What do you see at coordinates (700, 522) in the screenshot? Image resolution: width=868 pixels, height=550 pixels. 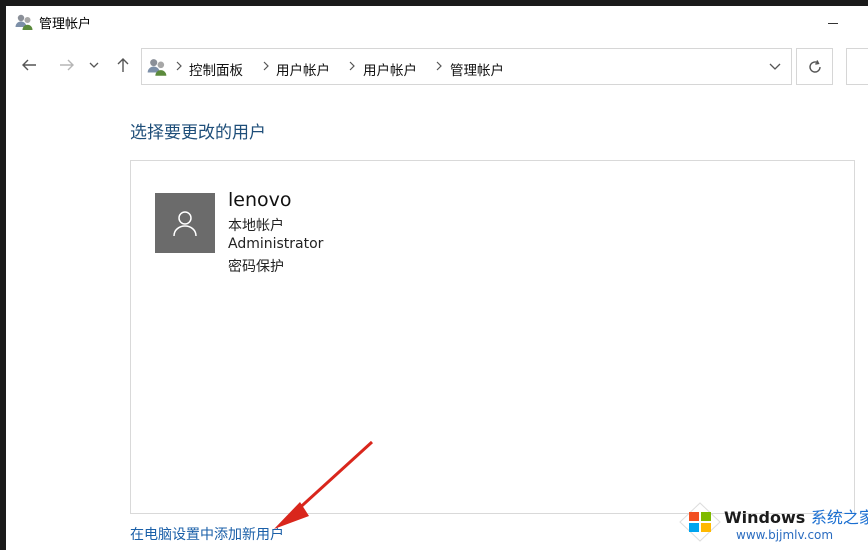 I see `windows-logo-icon` at bounding box center [700, 522].